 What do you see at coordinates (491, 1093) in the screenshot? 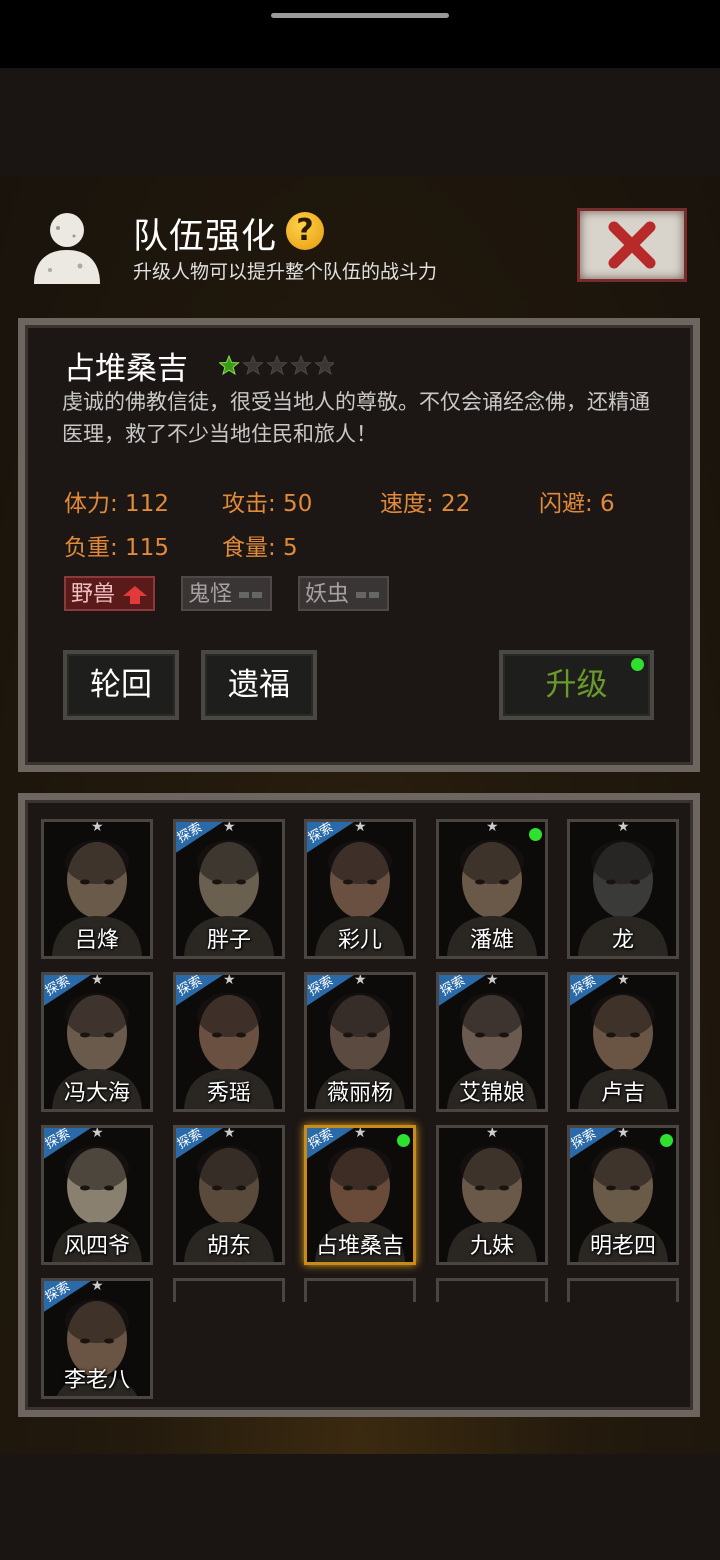
I see `character-label: 艾锦娘` at bounding box center [491, 1093].